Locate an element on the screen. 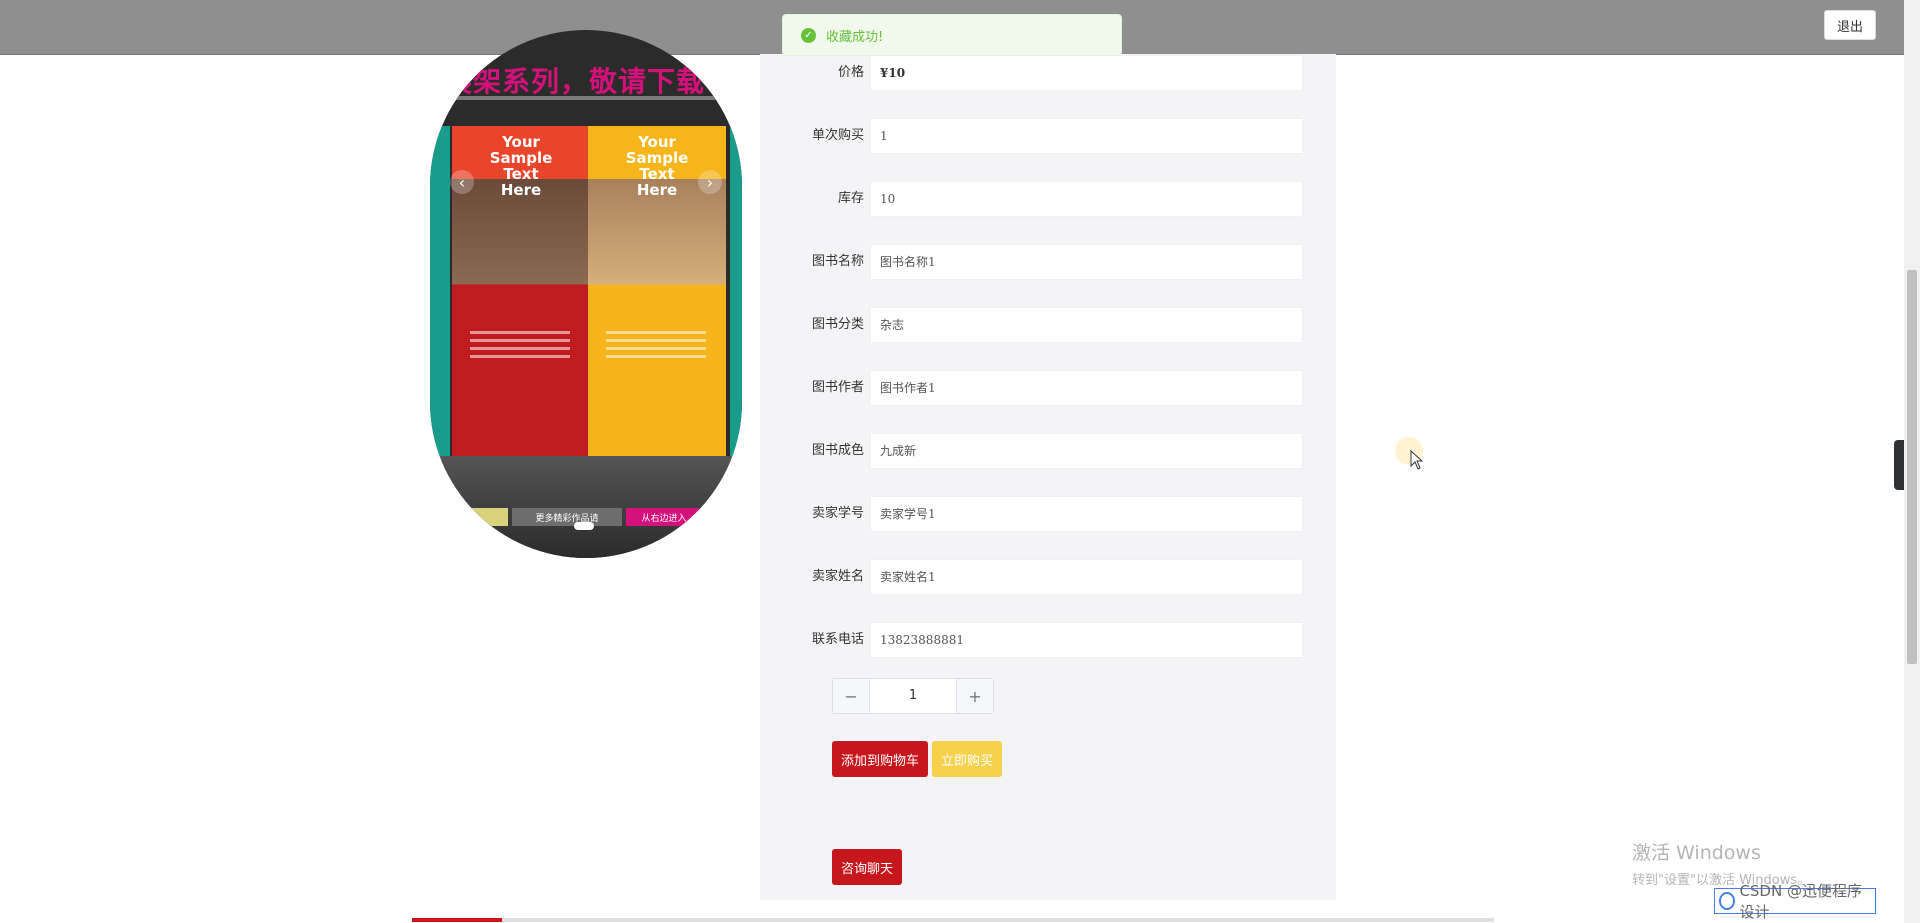 This screenshot has height=923, width=1920. field-label: 库存 is located at coordinates (850, 198).